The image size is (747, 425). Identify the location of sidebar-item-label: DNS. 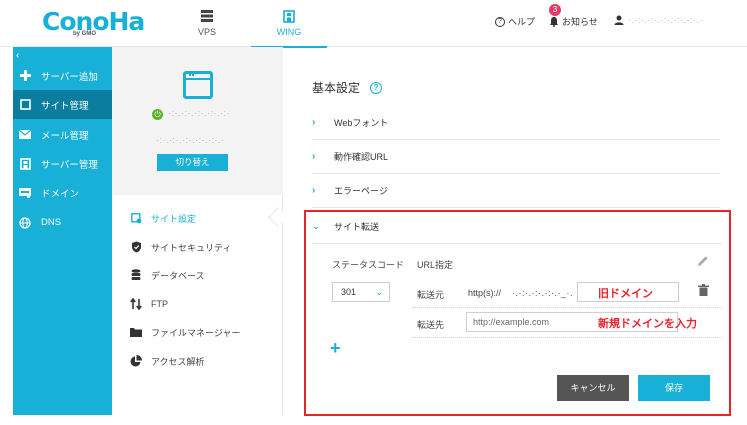
(51, 222).